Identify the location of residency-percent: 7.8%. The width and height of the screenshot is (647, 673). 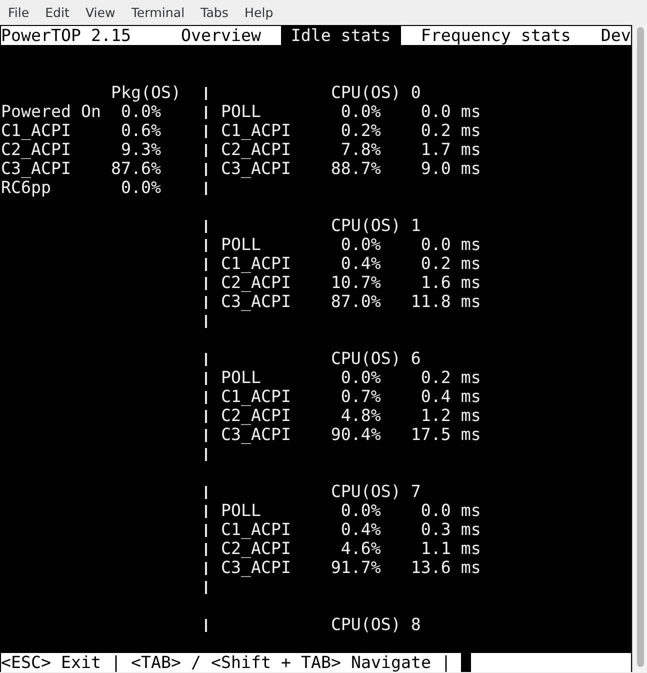
(360, 149).